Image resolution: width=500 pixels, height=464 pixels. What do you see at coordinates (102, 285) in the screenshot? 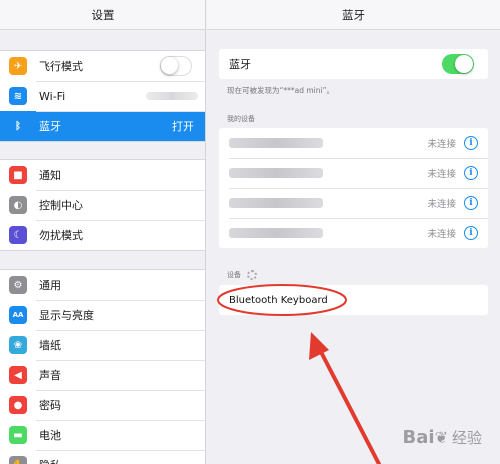
I see `sidebar-item: ⚙ 通用` at bounding box center [102, 285].